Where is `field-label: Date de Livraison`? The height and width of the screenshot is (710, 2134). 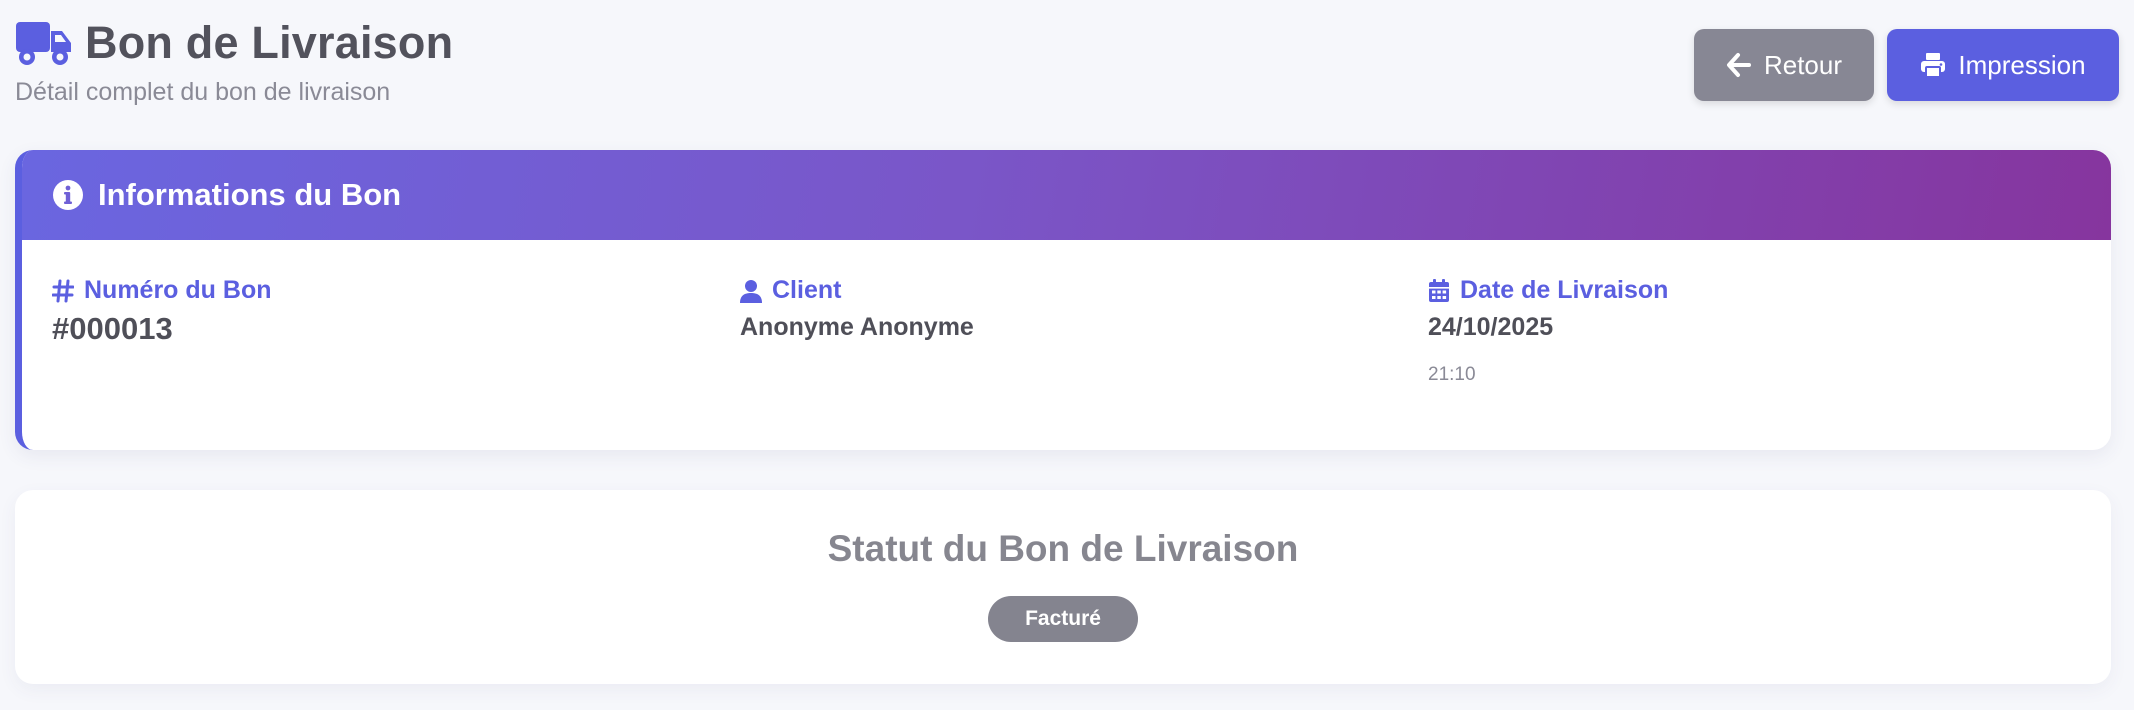 field-label: Date de Livraison is located at coordinates (1548, 290).